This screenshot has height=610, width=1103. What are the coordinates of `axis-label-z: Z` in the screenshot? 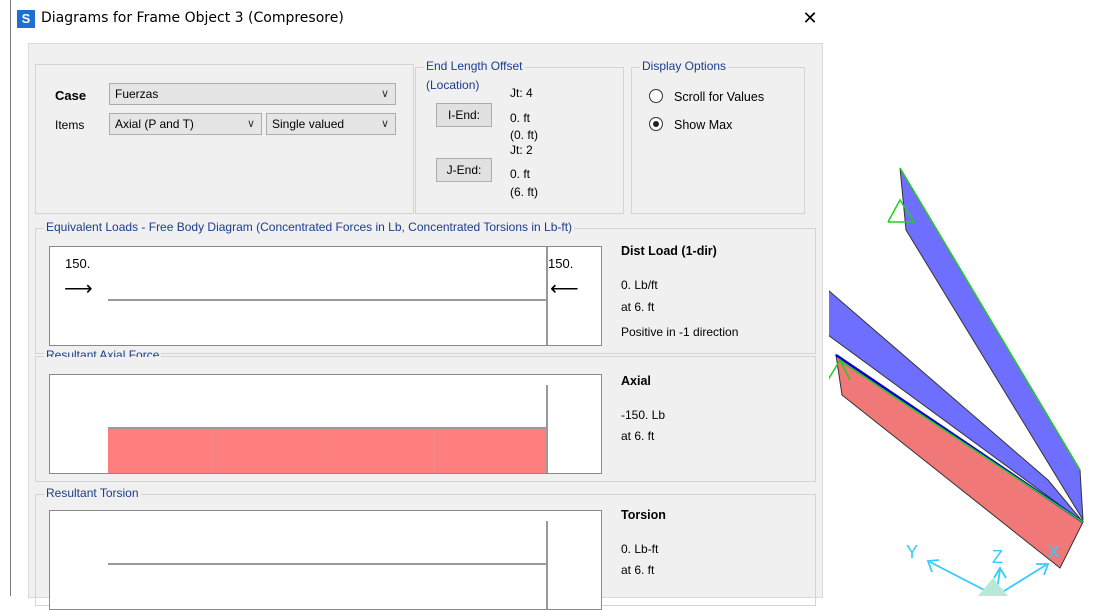 It's located at (997, 557).